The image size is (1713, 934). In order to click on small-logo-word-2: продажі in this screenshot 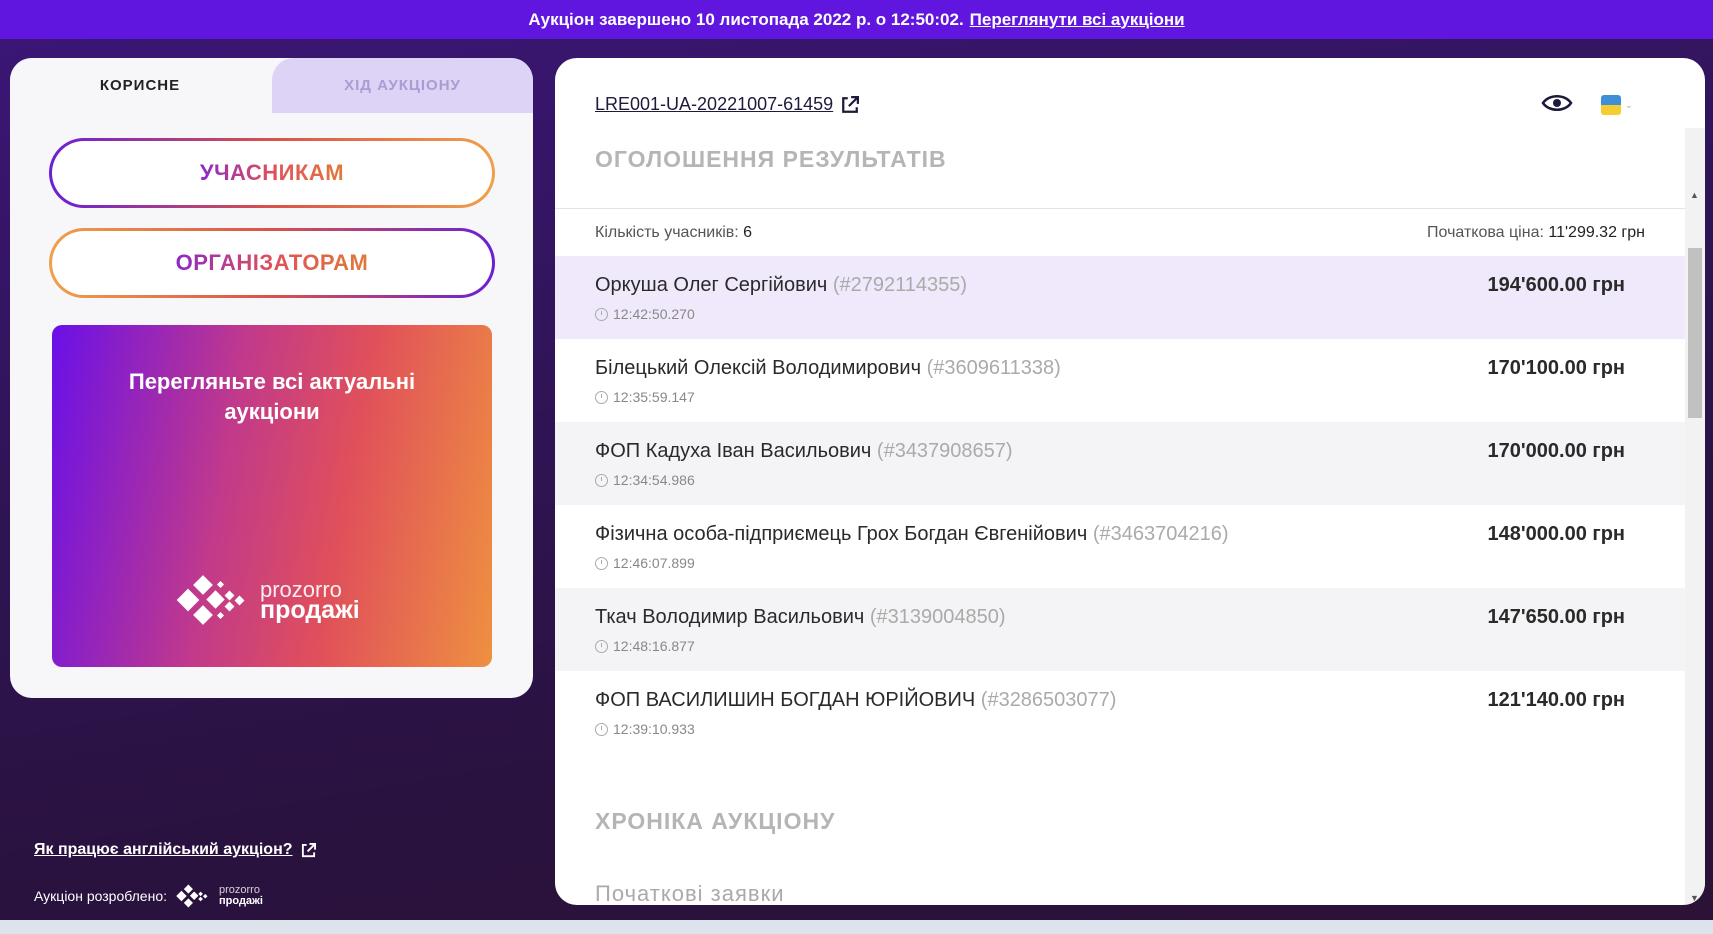, I will do `click(241, 901)`.